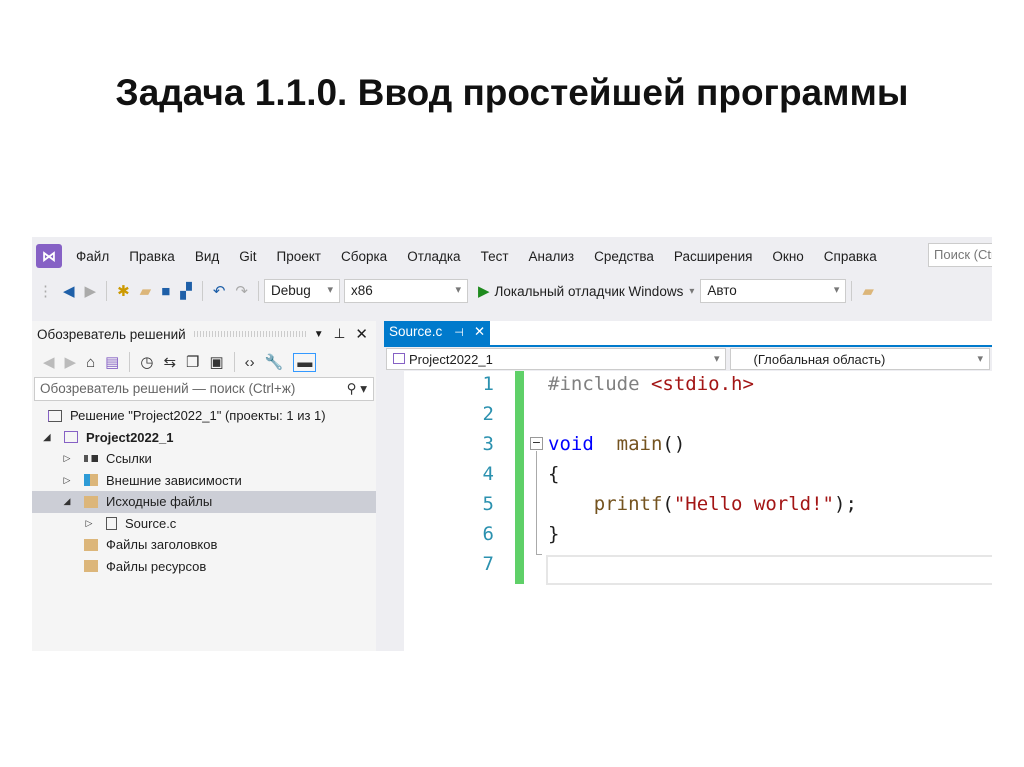 The image size is (1024, 767). I want to click on dropdown-icon: ▼, so click(319, 334).